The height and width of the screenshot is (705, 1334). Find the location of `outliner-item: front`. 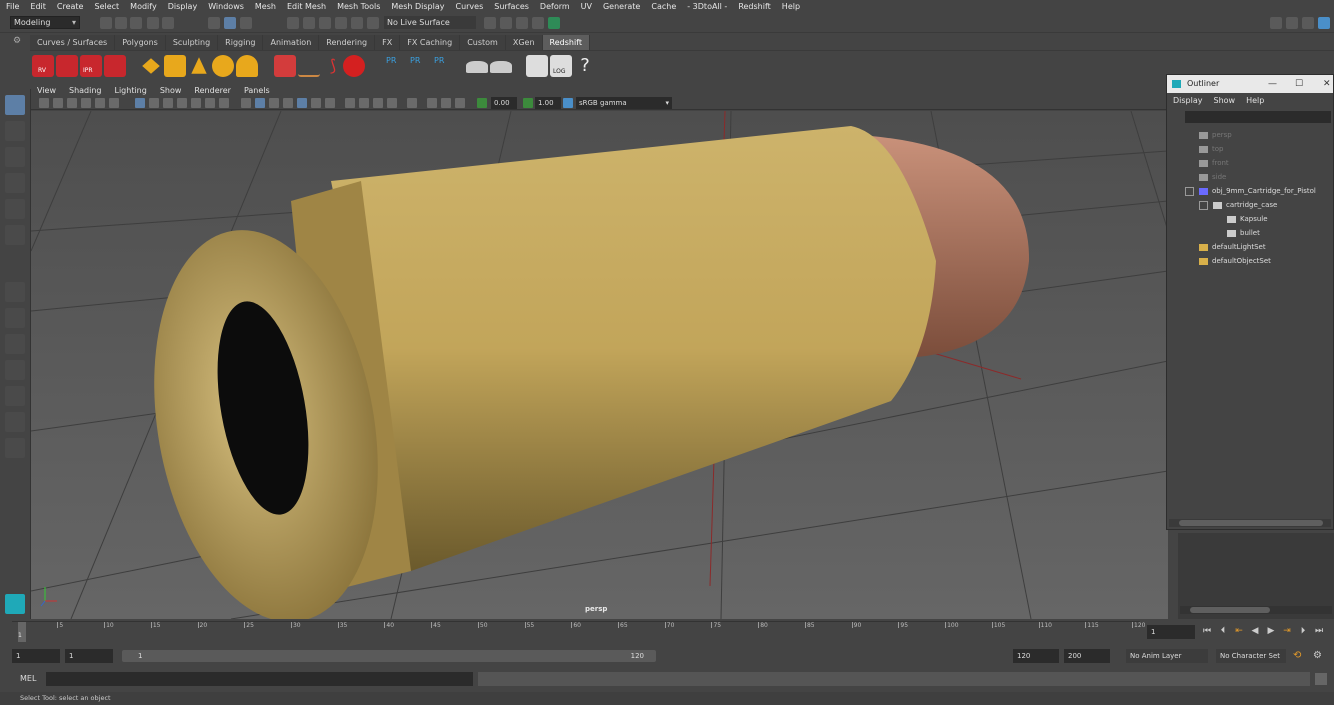

outliner-item: front is located at coordinates (1214, 163).